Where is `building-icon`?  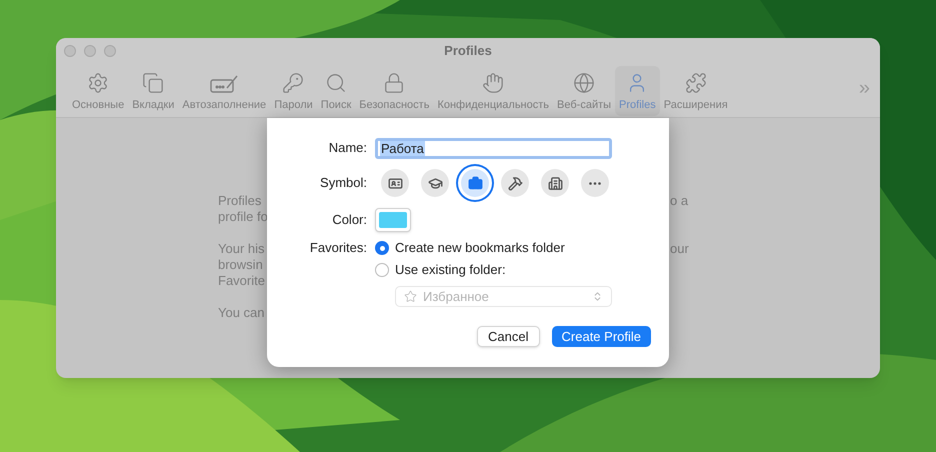
building-icon is located at coordinates (555, 183).